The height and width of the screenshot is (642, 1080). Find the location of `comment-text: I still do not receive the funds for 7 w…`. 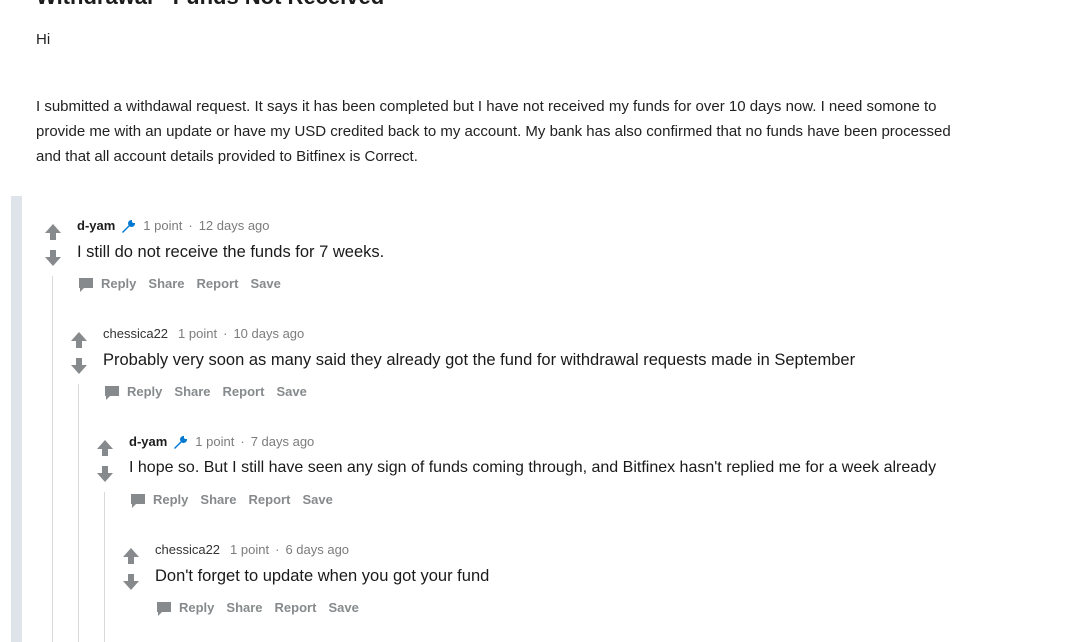

comment-text: I still do not receive the funds for 7 w… is located at coordinates (231, 252).